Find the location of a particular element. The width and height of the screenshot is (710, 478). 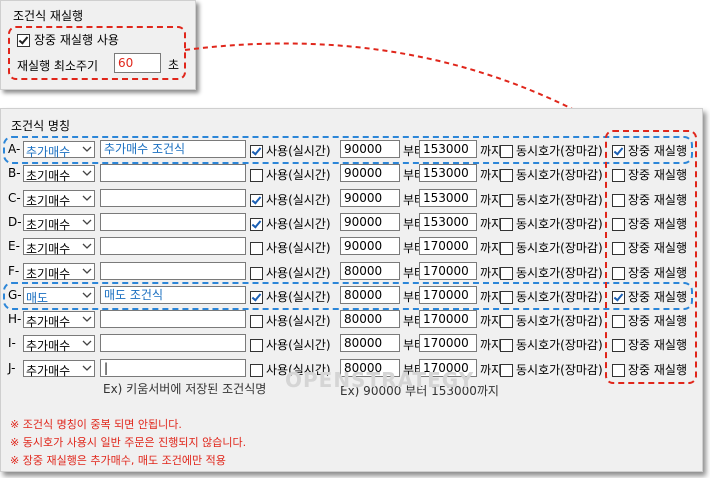

rerun-column-annotation is located at coordinates (651, 257).